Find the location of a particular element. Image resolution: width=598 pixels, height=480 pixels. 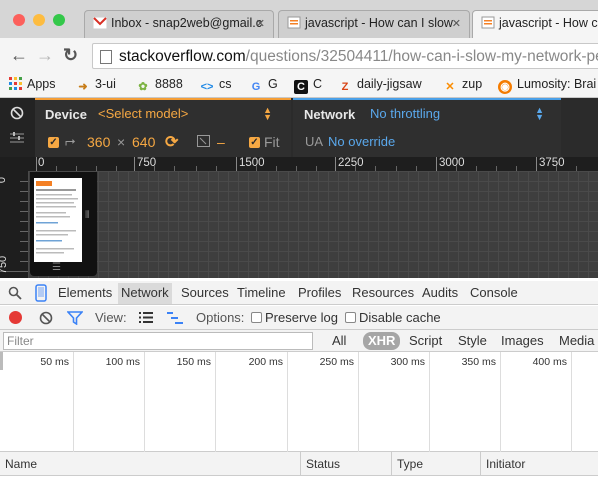

tab-elements: Elements is located at coordinates (85, 292).